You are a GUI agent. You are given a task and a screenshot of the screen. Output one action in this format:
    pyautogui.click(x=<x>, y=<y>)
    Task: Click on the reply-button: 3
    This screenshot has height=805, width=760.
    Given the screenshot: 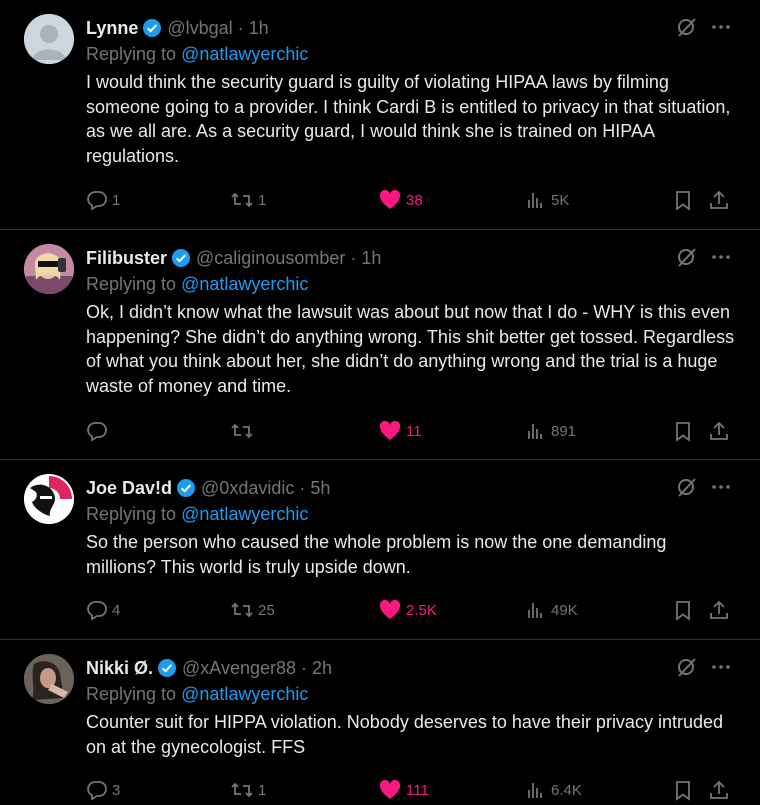 What is the action you would take?
    pyautogui.click(x=103, y=790)
    